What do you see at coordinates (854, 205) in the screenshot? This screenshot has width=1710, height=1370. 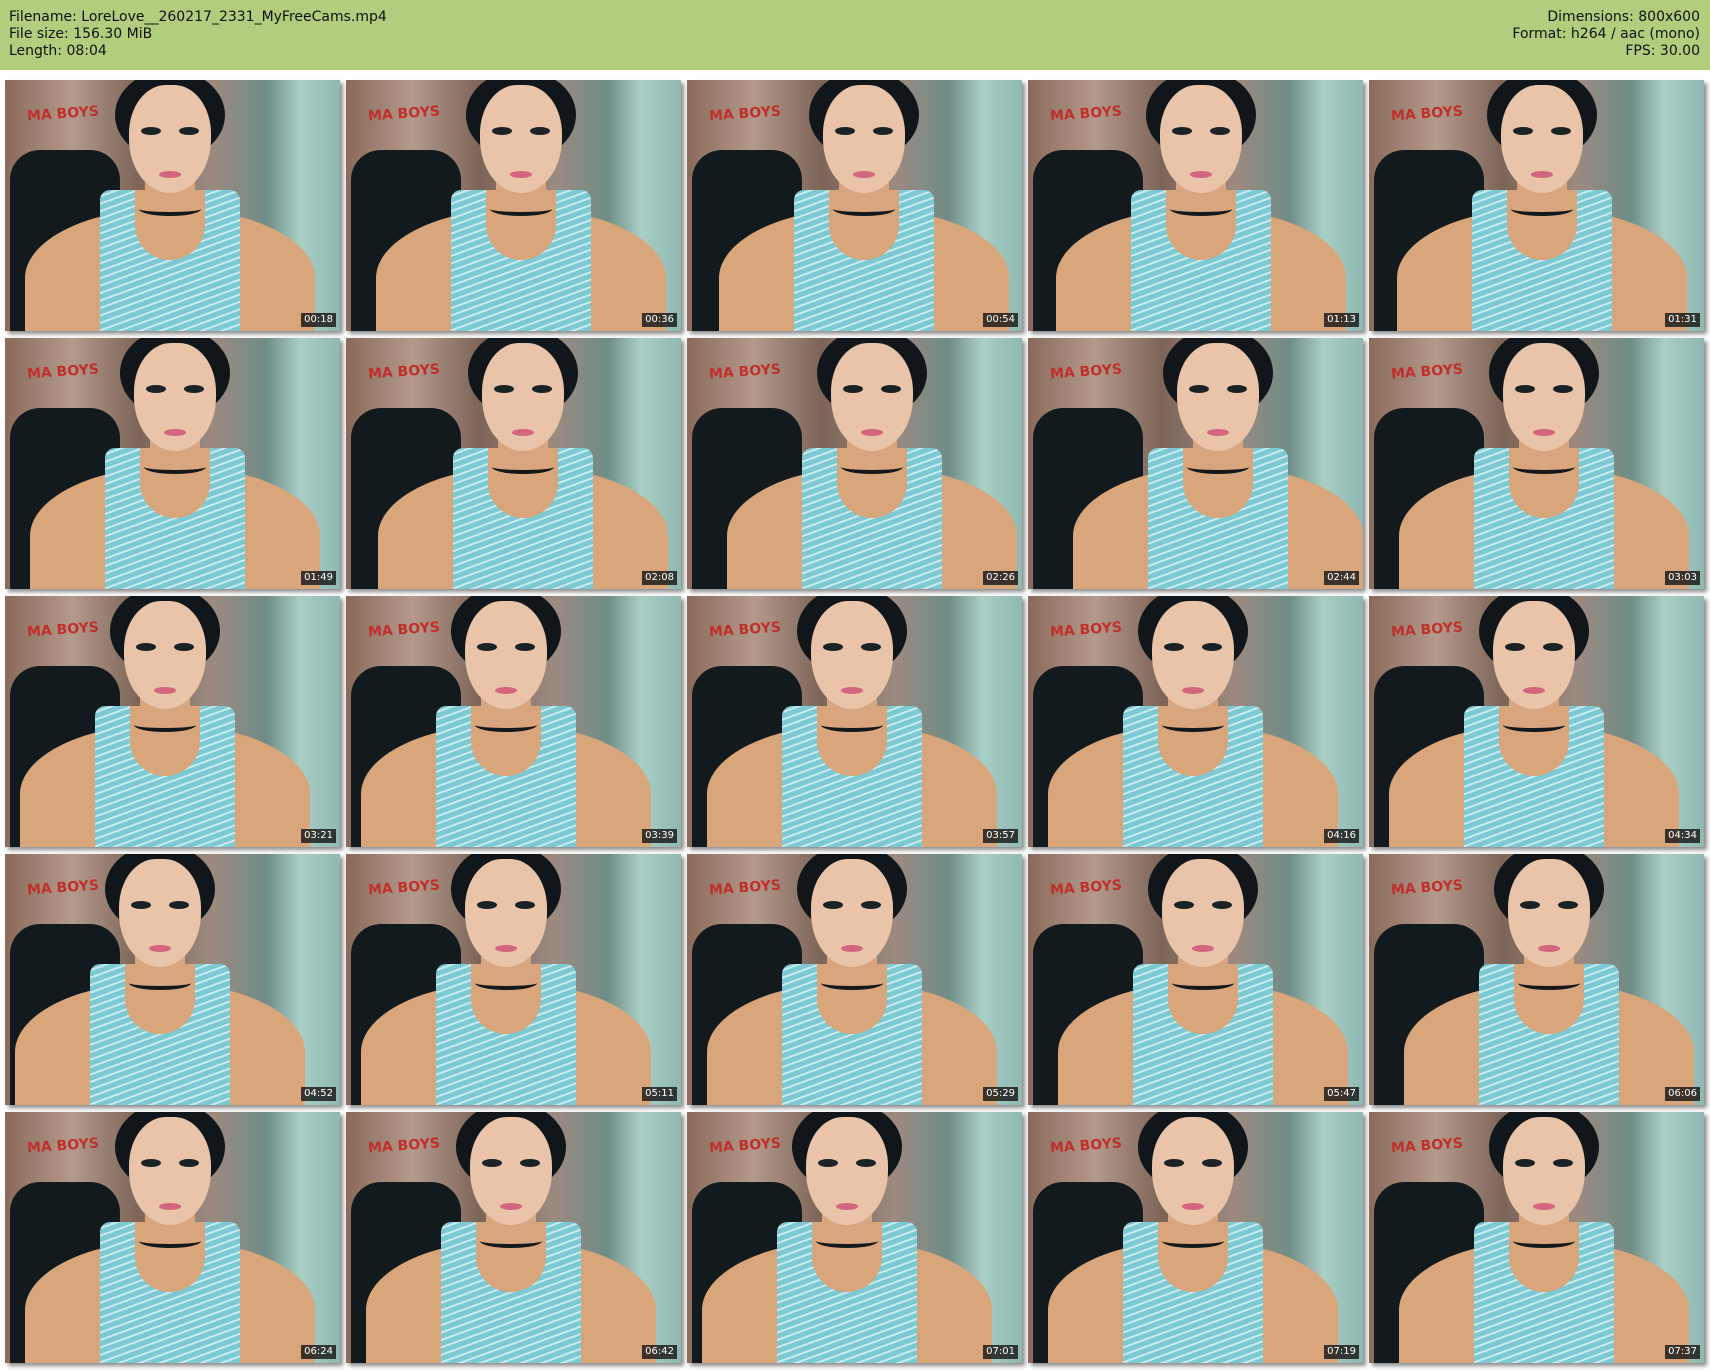 I see `video-thumbnail: MA BOYS 00:54` at bounding box center [854, 205].